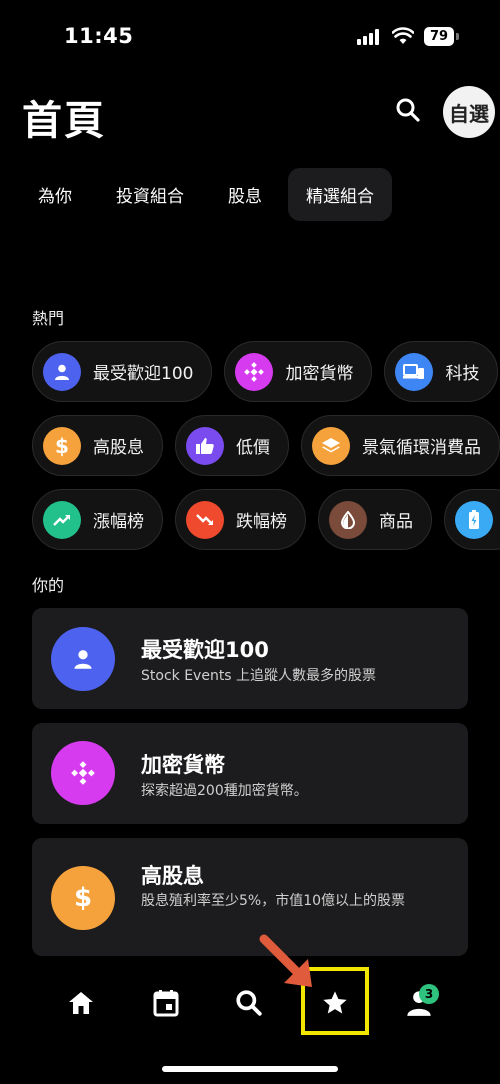 This screenshot has height=1084, width=500. What do you see at coordinates (375, 519) in the screenshot?
I see `chip-commodities: 商品` at bounding box center [375, 519].